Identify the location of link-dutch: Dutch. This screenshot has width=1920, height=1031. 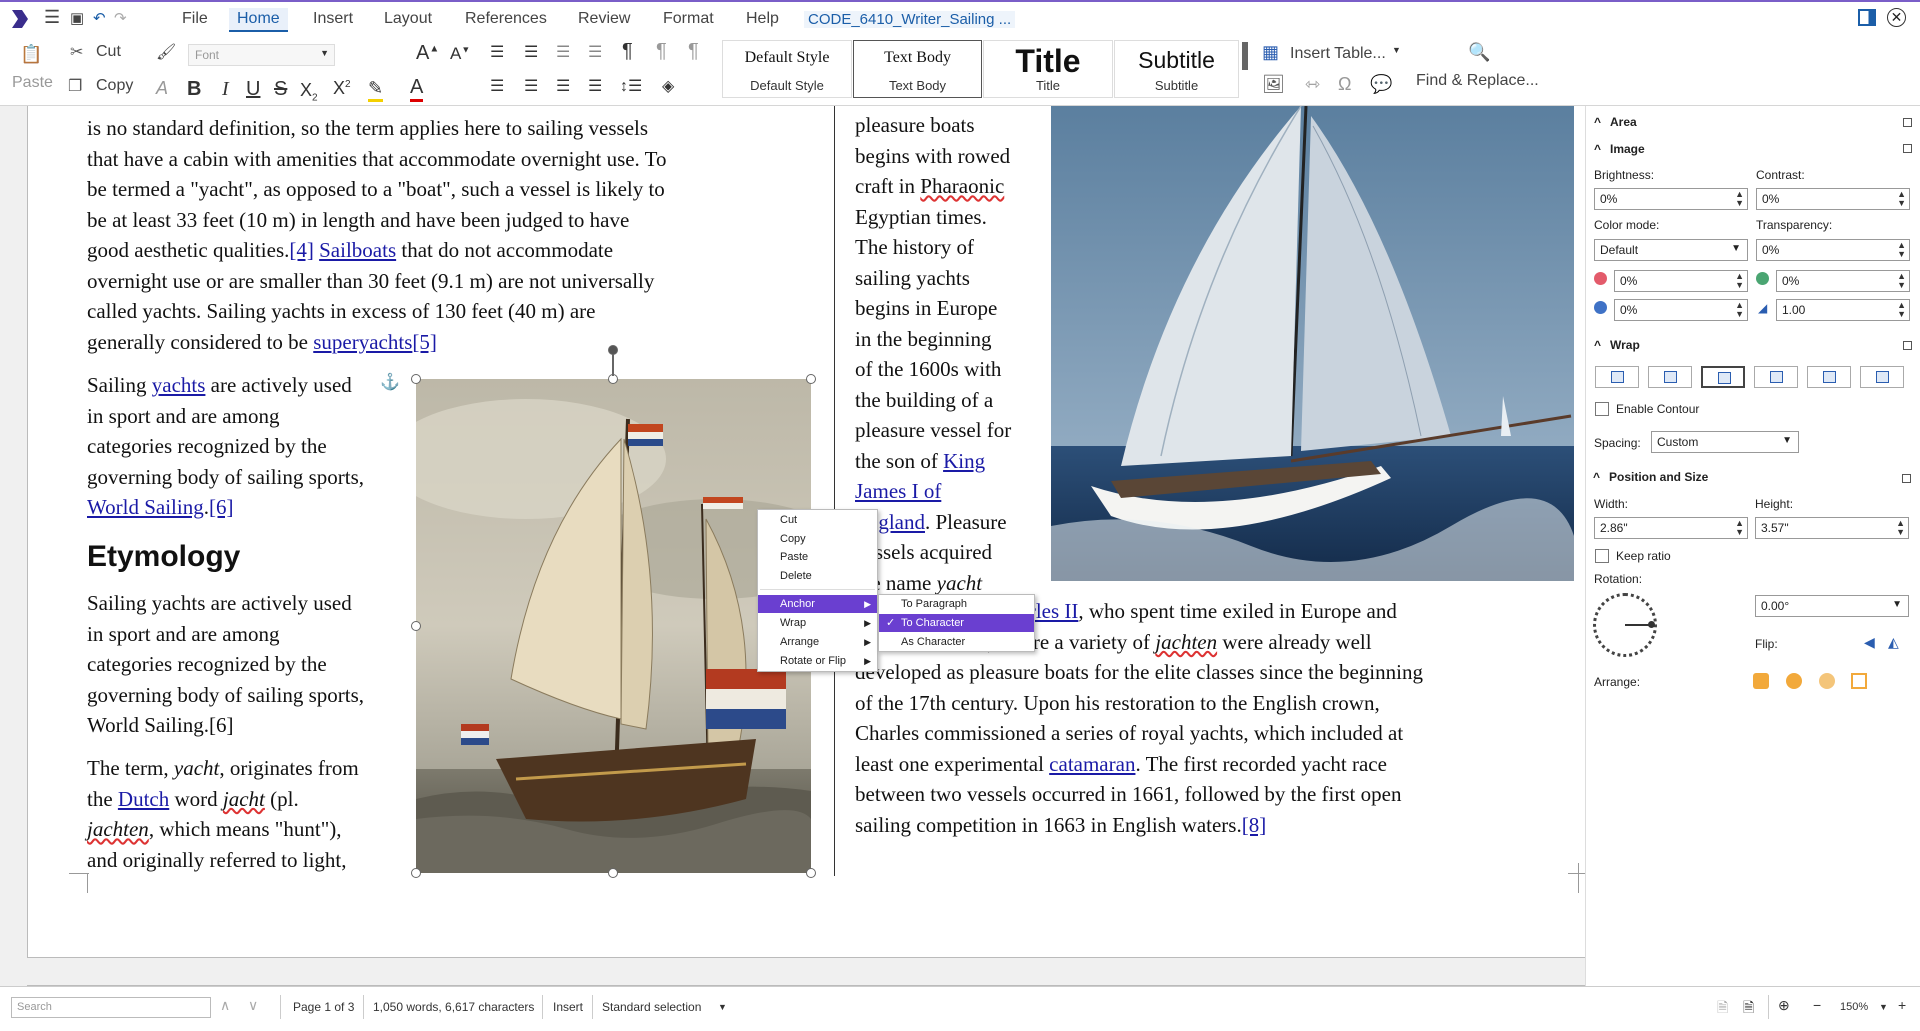
(143, 799).